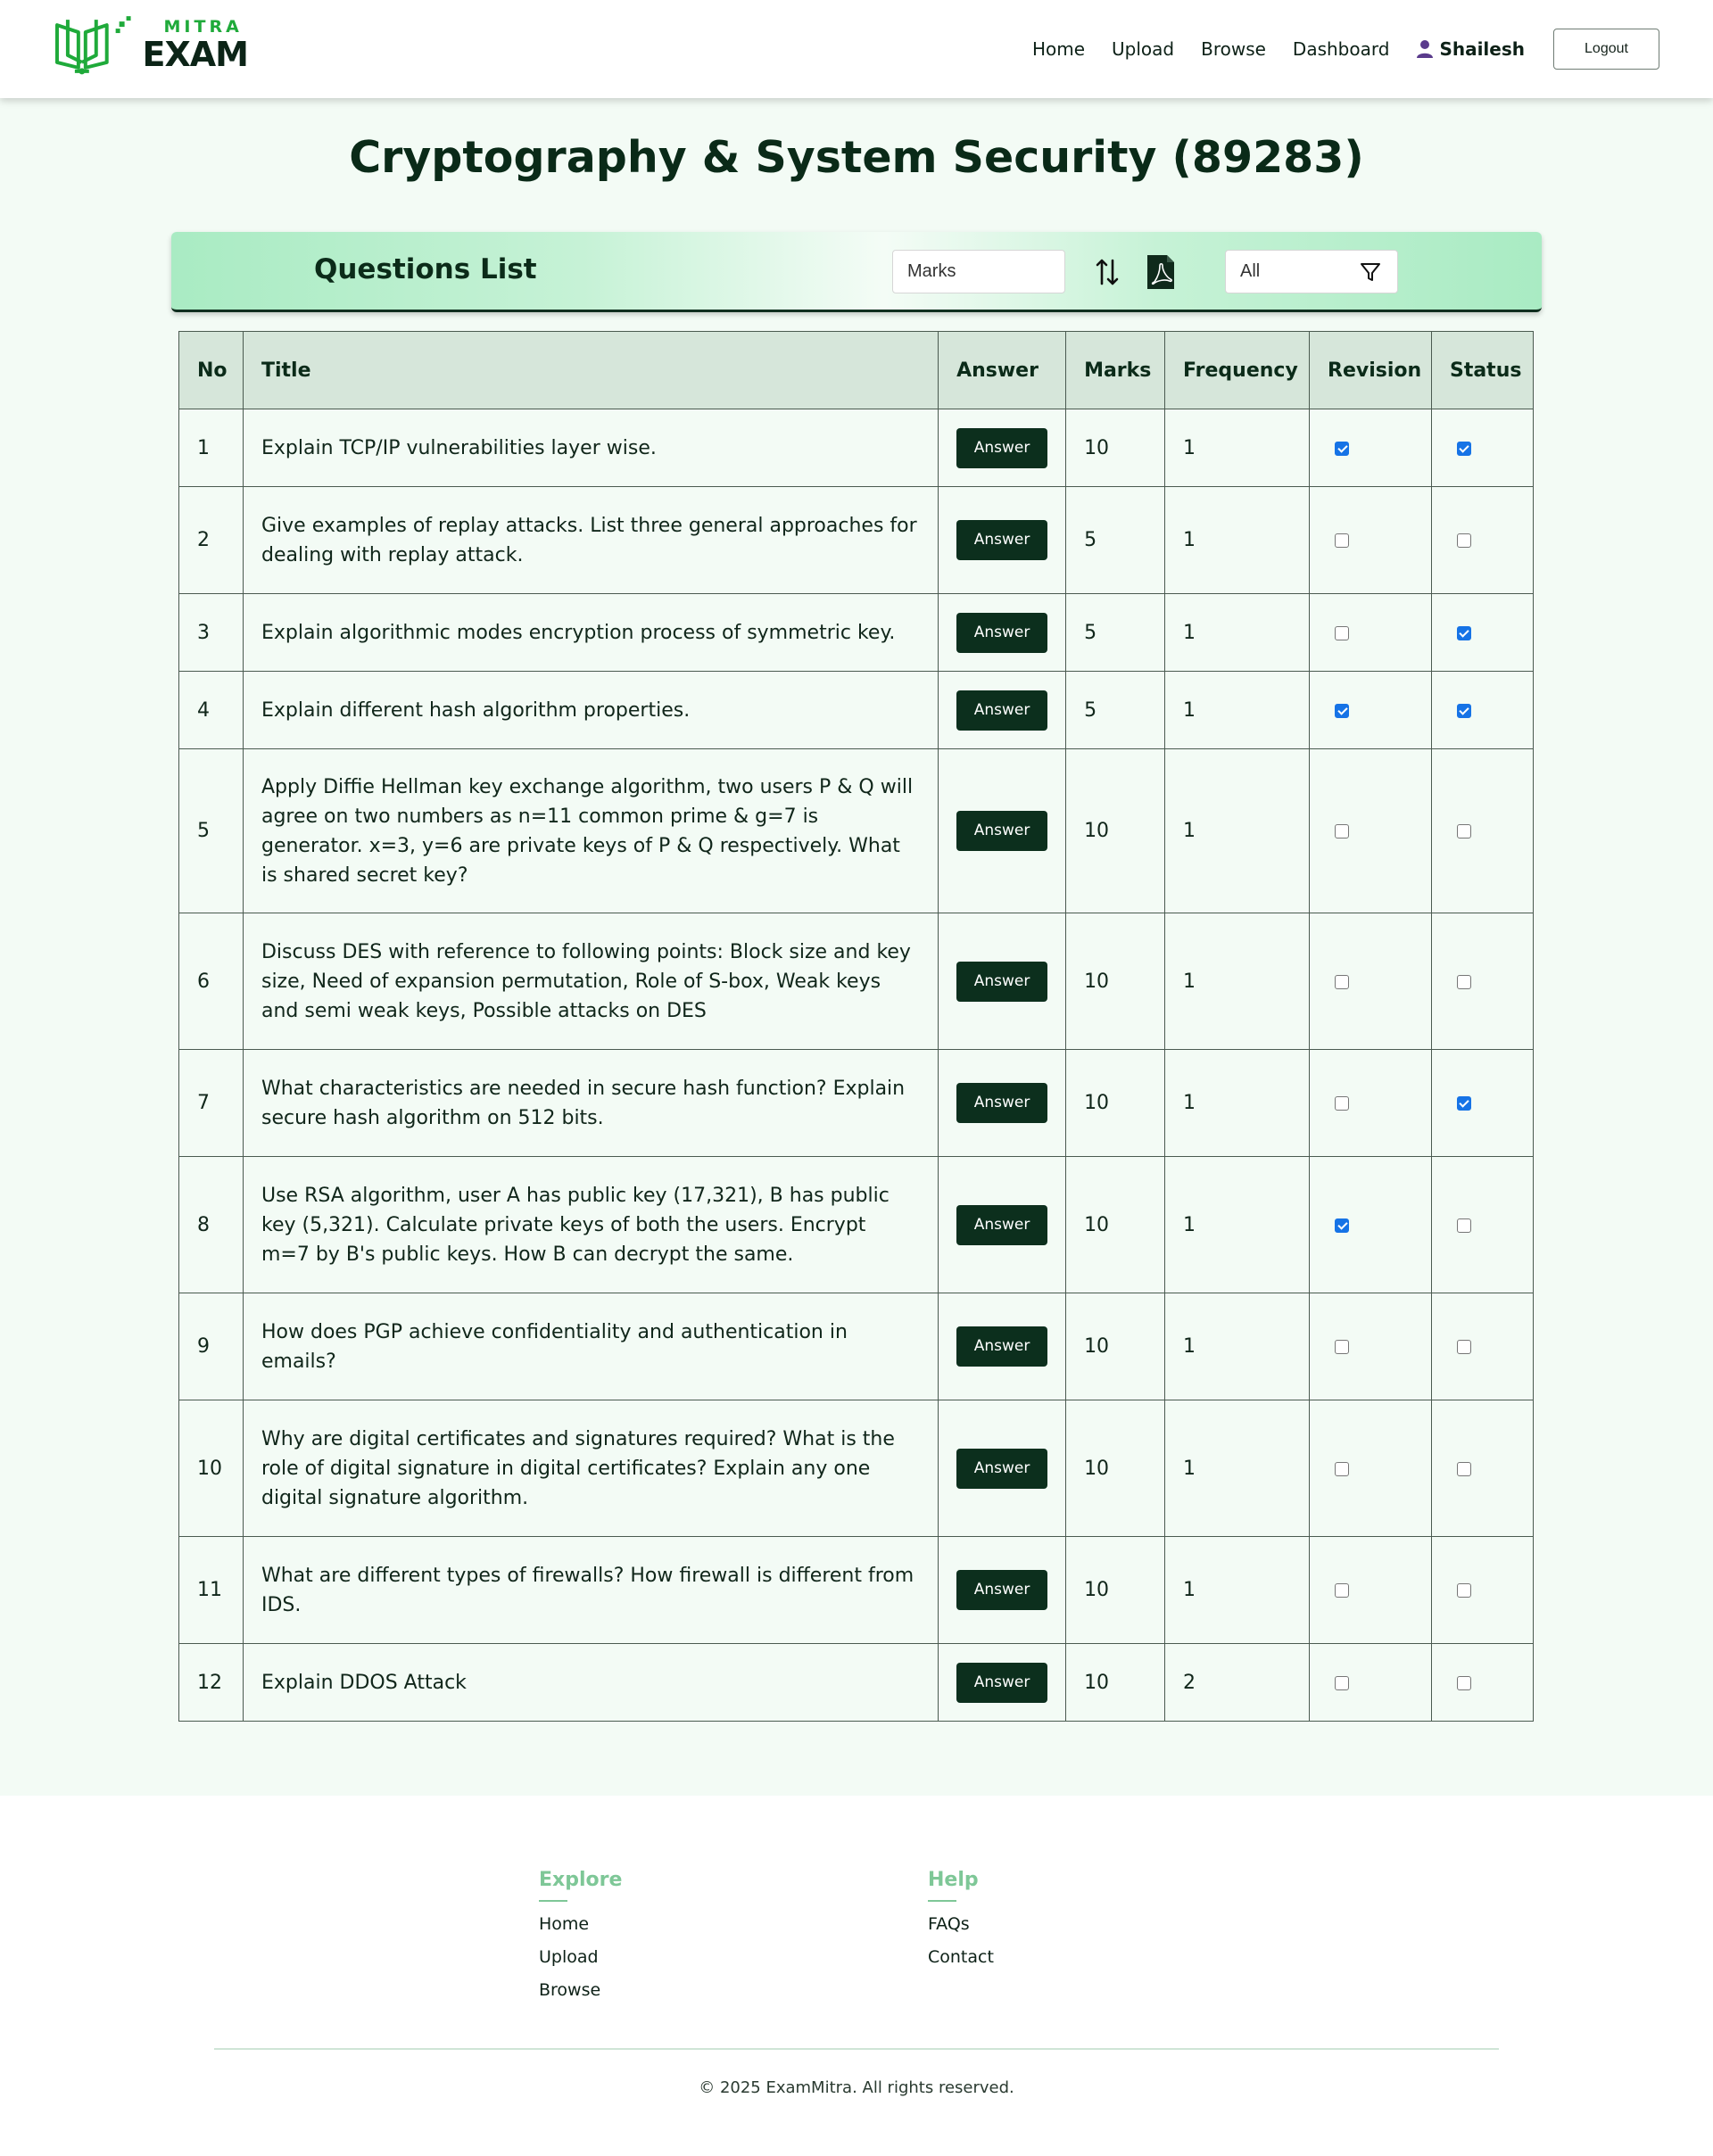  Describe the element at coordinates (961, 1924) in the screenshot. I see `footer-link-faqs: FAQs` at that location.